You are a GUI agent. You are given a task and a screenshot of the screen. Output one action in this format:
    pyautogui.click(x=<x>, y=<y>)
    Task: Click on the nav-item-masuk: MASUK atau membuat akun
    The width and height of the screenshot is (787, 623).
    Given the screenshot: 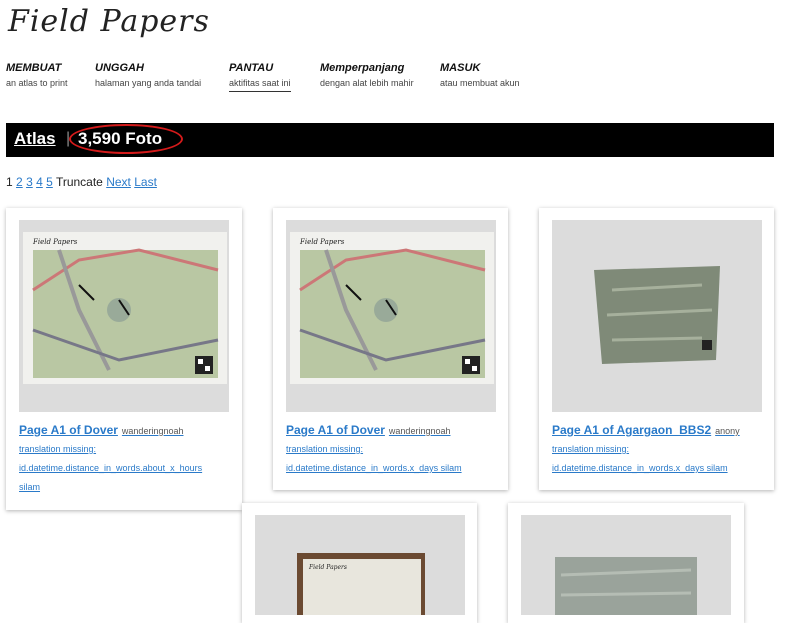 What is the action you would take?
    pyautogui.click(x=480, y=75)
    